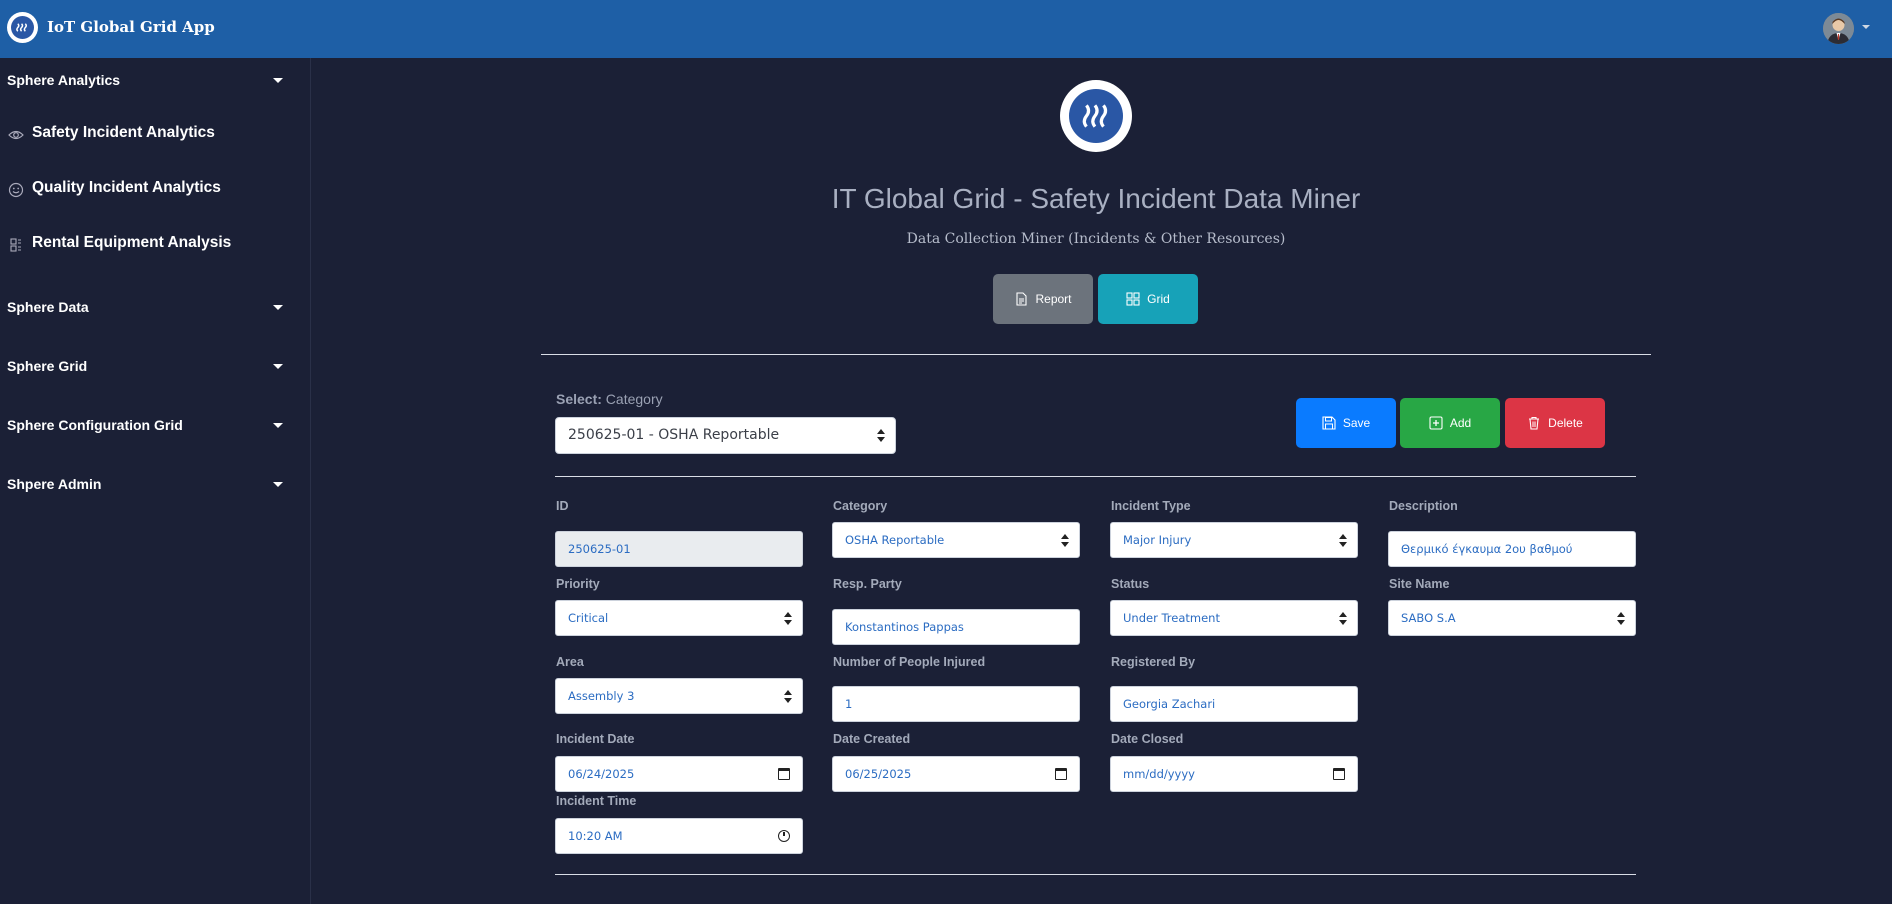  I want to click on resp-party-field: Konstantinos Pappas, so click(956, 627).